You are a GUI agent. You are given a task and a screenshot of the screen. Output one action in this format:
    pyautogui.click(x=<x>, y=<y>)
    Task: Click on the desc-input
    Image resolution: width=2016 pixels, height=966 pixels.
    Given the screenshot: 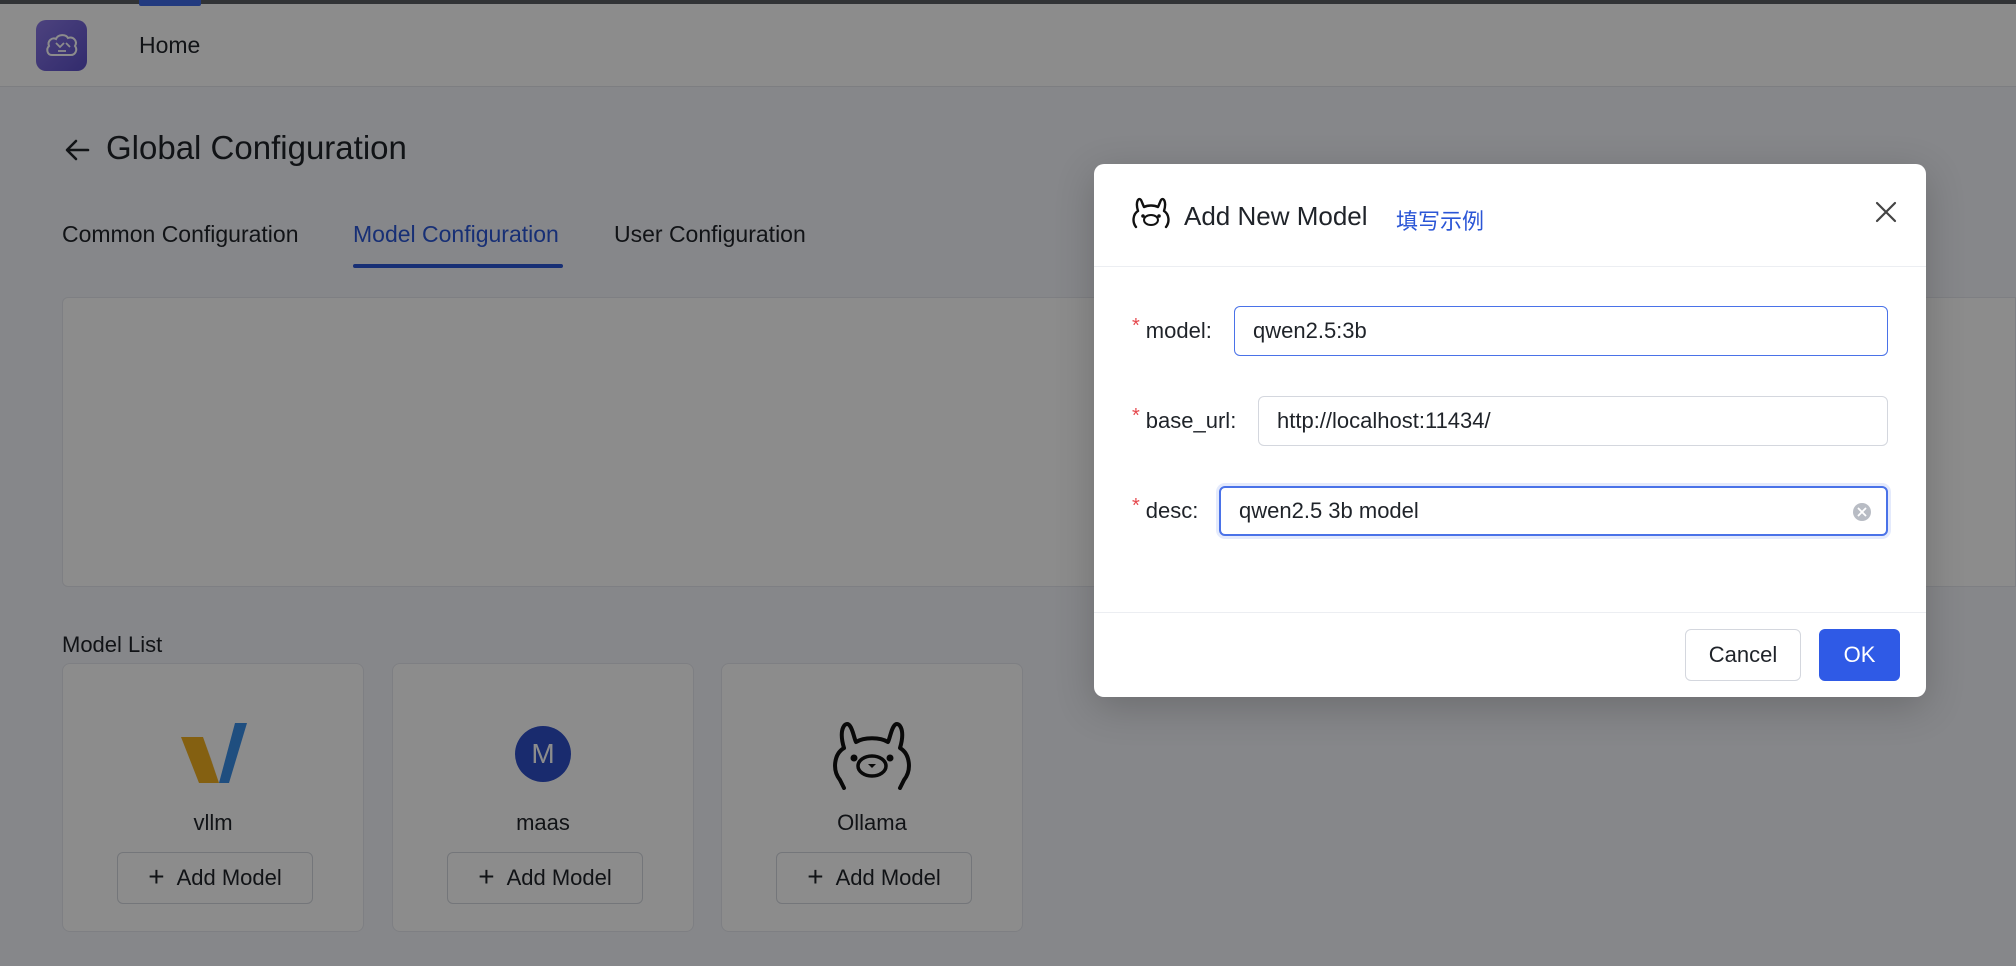 What is the action you would take?
    pyautogui.click(x=1553, y=511)
    